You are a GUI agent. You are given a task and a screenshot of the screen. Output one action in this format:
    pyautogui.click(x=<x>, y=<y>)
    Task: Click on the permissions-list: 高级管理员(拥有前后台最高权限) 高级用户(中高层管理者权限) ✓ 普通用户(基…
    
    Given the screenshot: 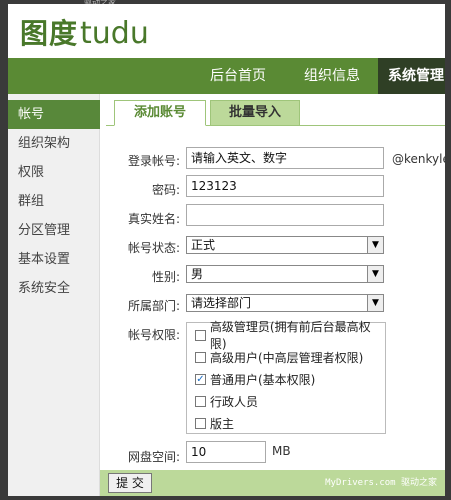 What is the action you would take?
    pyautogui.click(x=286, y=377)
    